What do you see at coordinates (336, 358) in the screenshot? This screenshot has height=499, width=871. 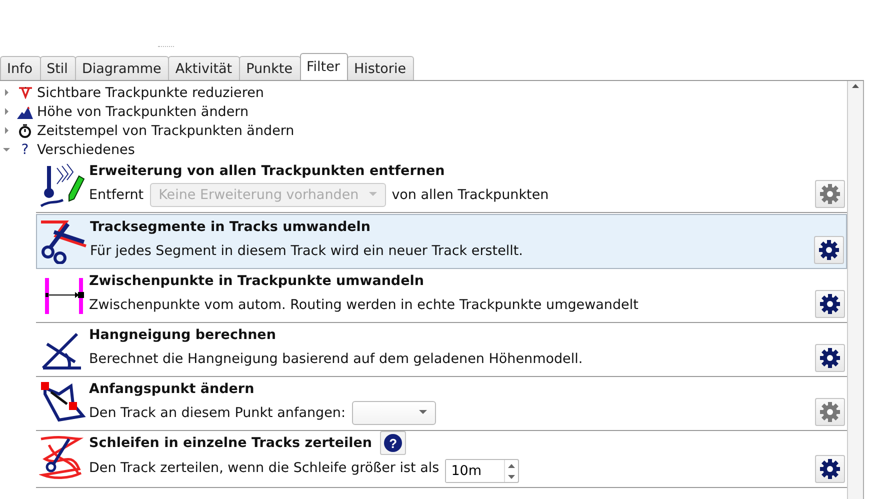 I see `filter-description: Berechnet die Hangneigung basierend auf dem geladenen Höhenmodell.` at bounding box center [336, 358].